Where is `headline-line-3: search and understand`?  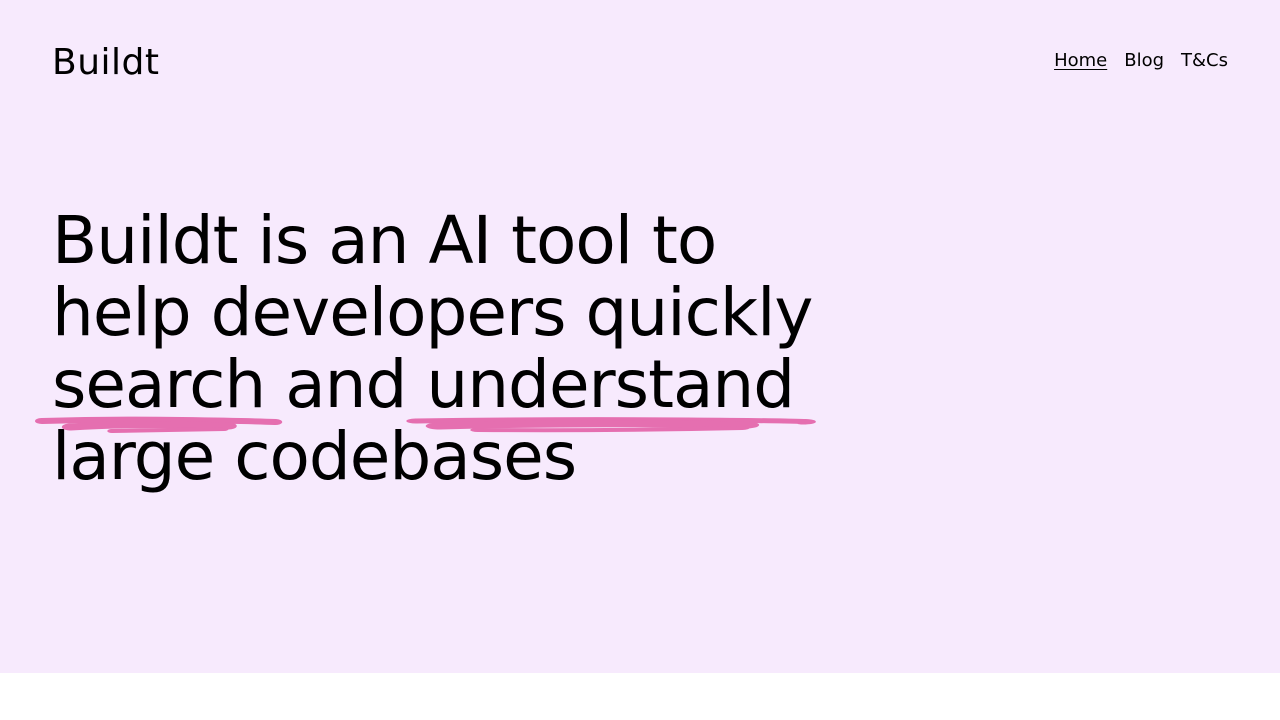 headline-line-3: search and understand is located at coordinates (493, 389).